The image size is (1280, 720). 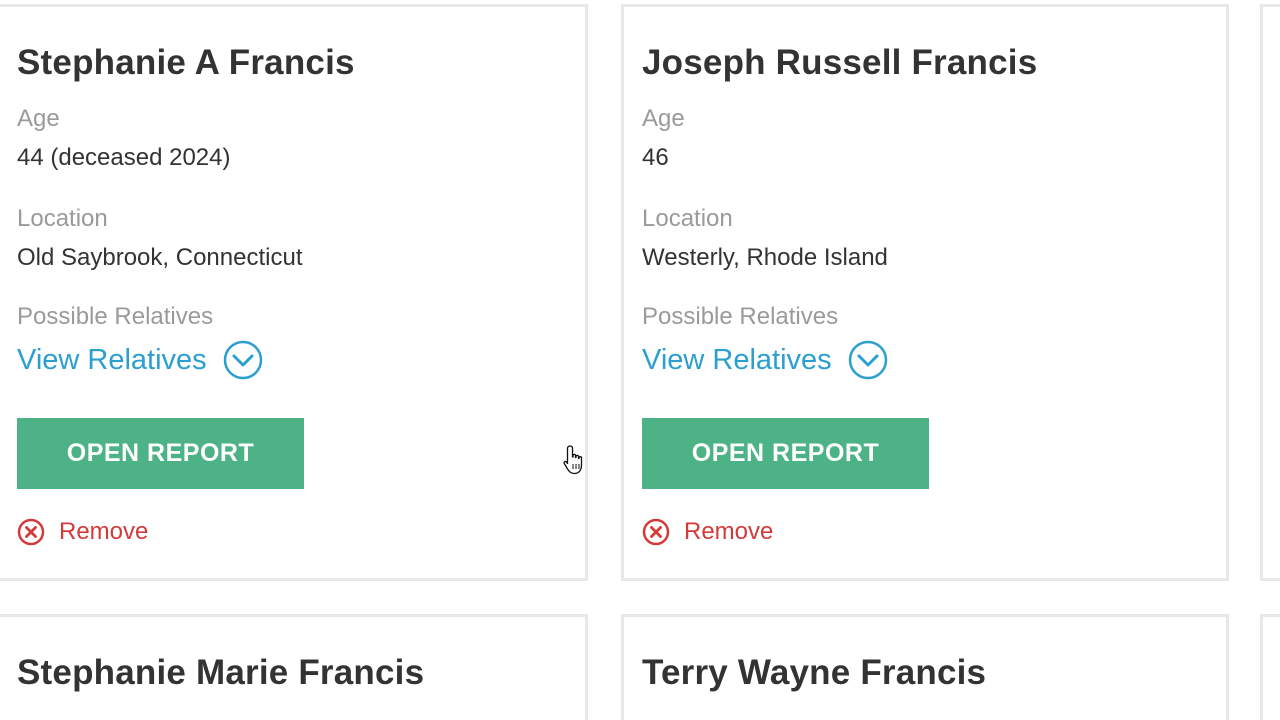 I want to click on person-name: Terry Wayne Francis, so click(x=814, y=672).